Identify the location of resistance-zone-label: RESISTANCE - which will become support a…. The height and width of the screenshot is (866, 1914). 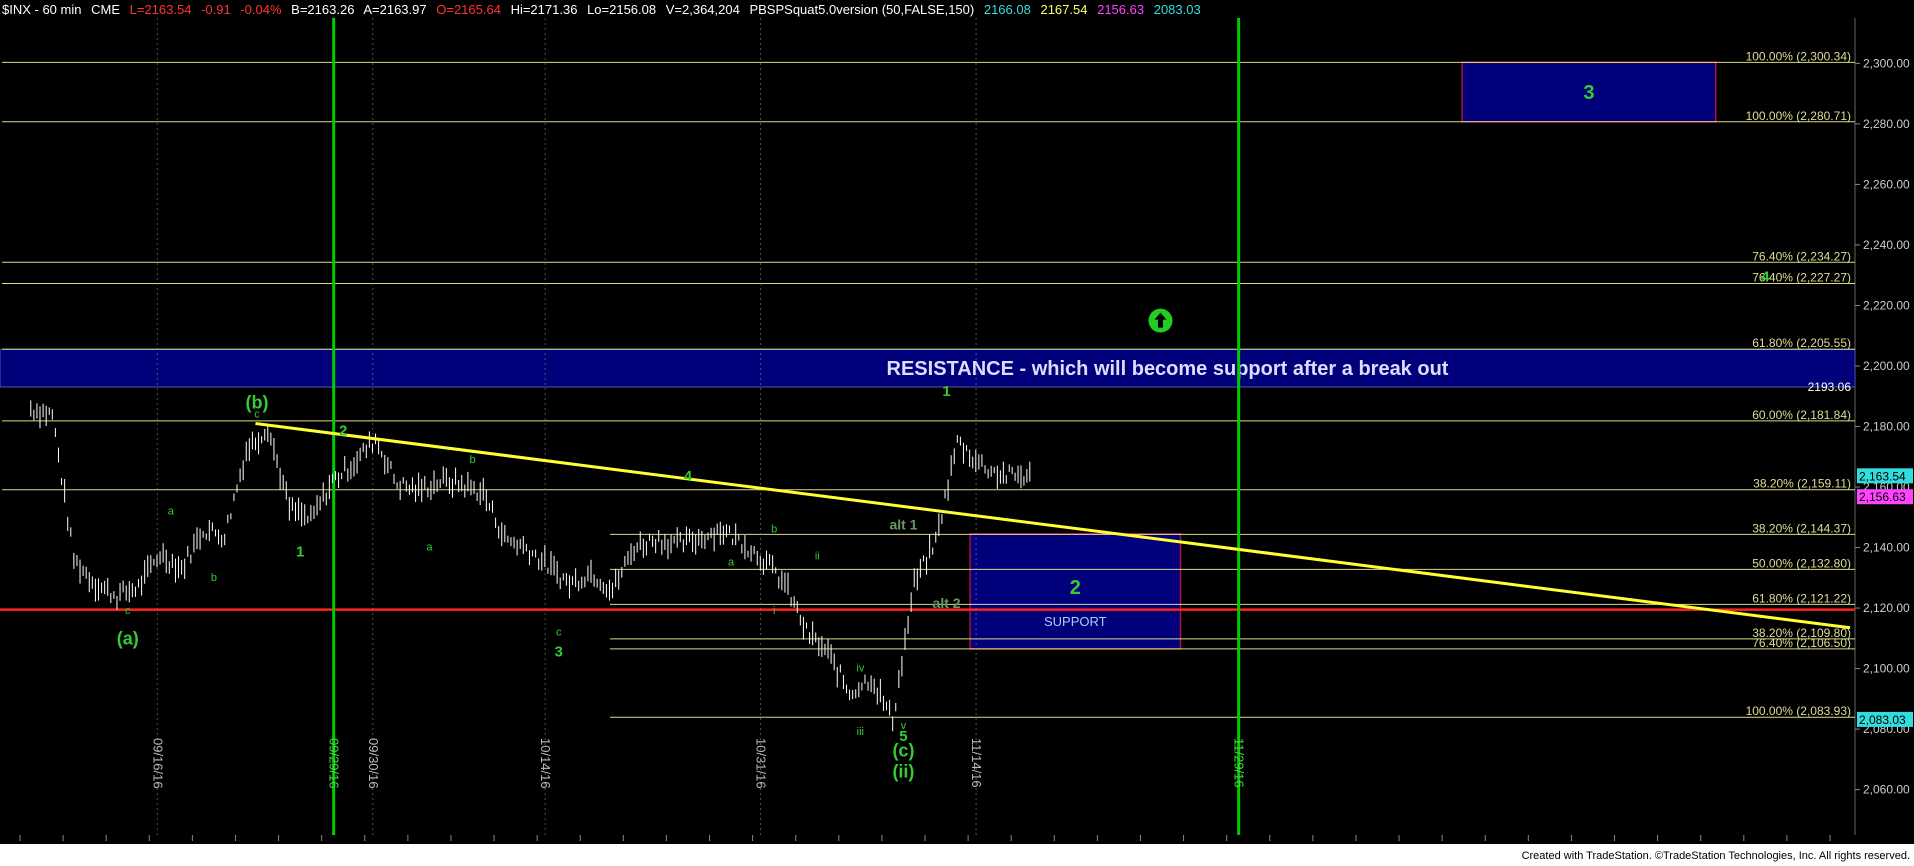
(1168, 369).